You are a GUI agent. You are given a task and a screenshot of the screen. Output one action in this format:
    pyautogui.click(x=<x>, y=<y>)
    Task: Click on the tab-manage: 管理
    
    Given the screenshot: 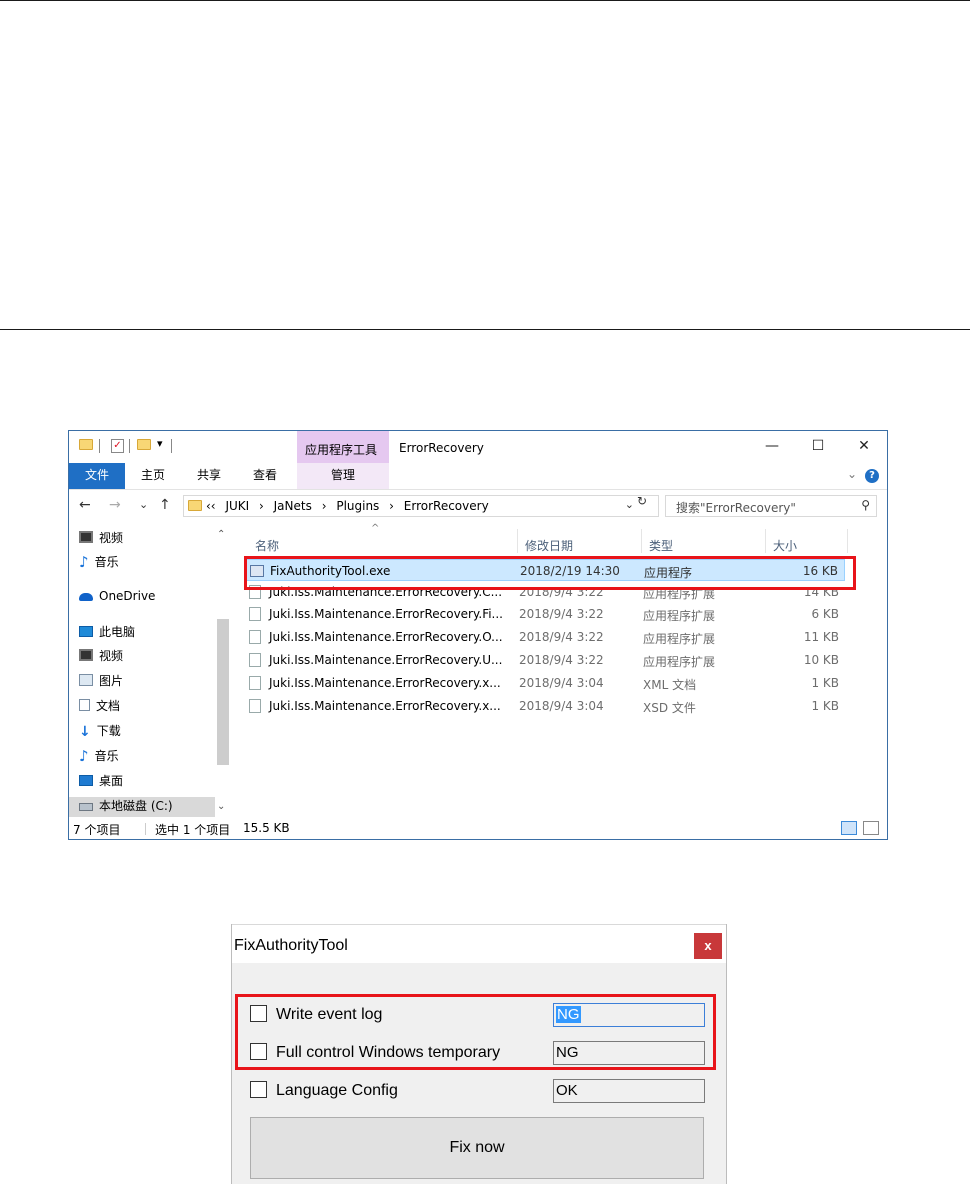 What is the action you would take?
    pyautogui.click(x=343, y=476)
    